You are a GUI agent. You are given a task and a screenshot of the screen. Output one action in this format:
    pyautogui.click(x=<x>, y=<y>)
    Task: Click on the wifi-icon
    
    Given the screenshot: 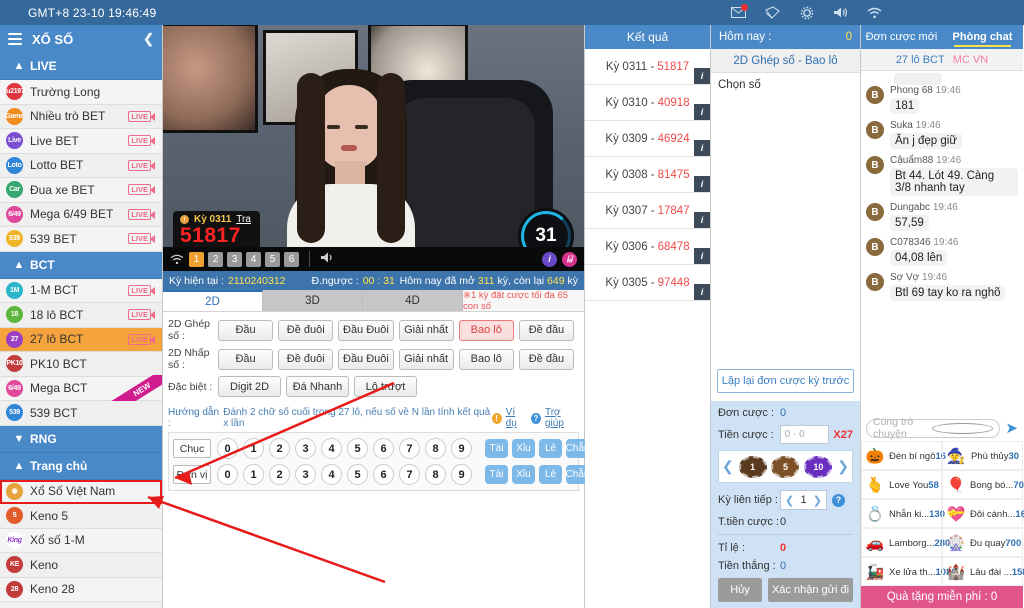 What is the action you would take?
    pyautogui.click(x=874, y=12)
    